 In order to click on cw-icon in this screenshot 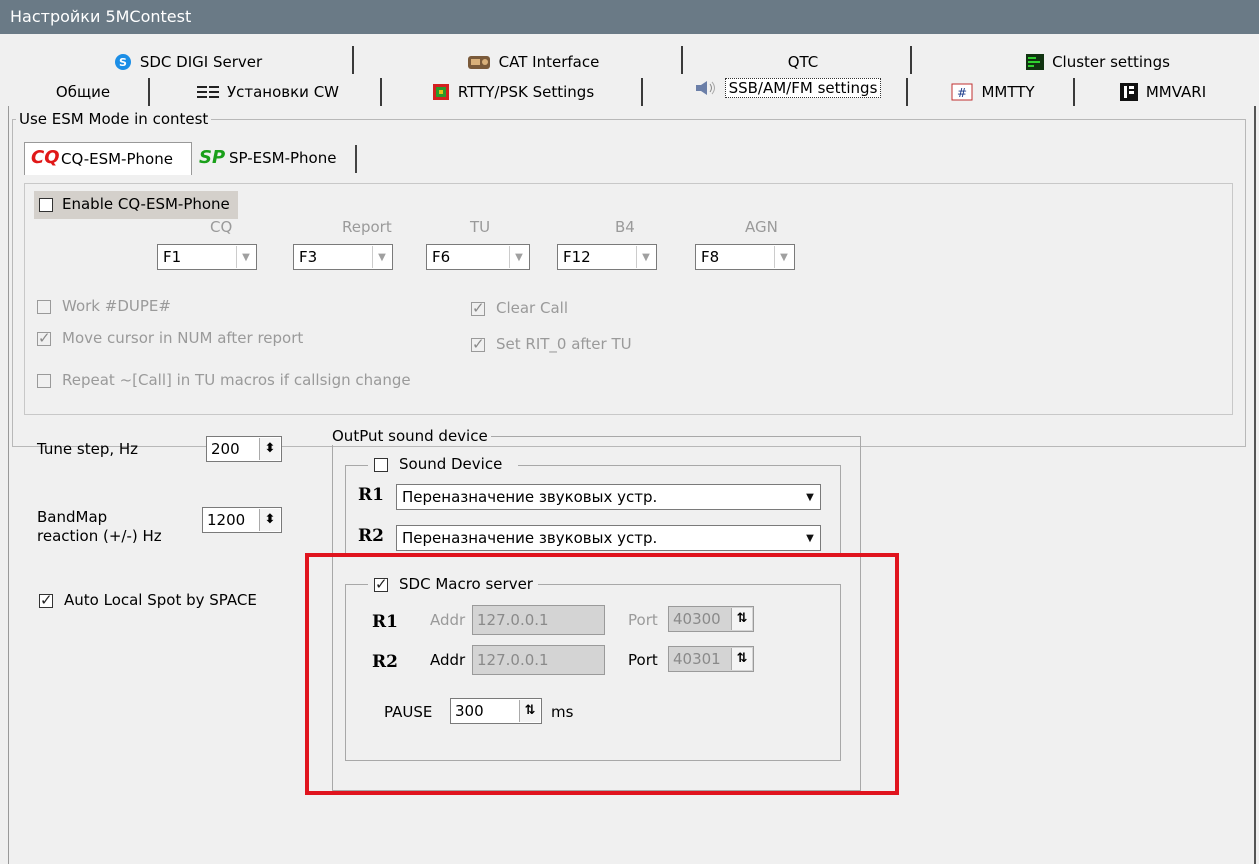, I will do `click(207, 92)`.